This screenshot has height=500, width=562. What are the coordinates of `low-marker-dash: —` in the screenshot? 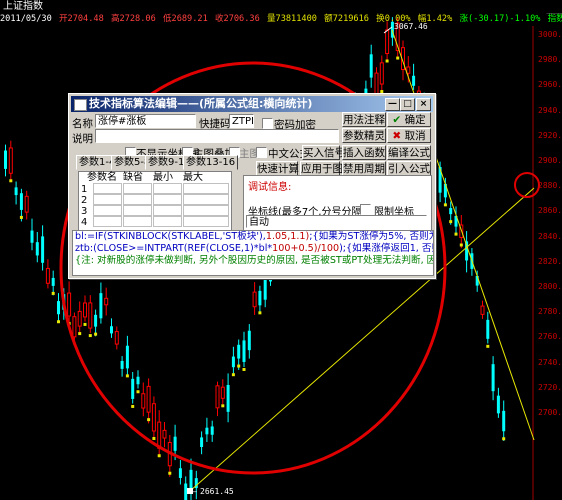 It's located at (194, 491).